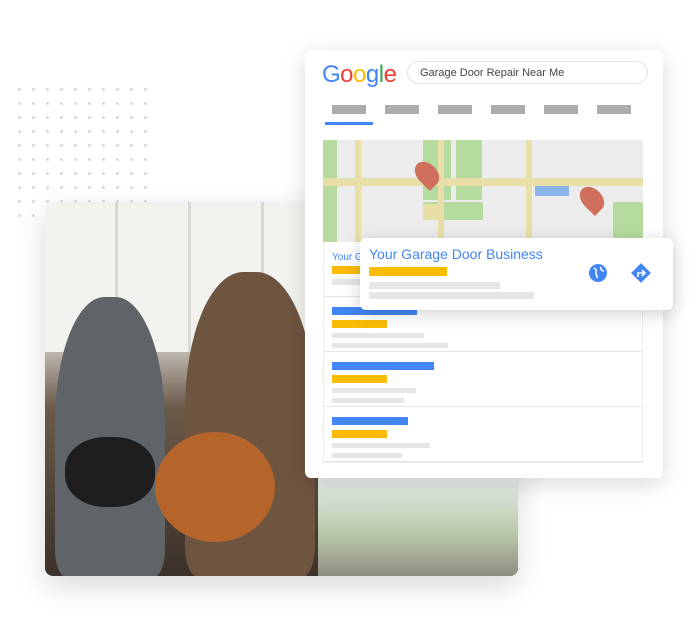 The width and height of the screenshot is (700, 630). Describe the element at coordinates (478, 115) in the screenshot. I see `search-tabs` at that location.